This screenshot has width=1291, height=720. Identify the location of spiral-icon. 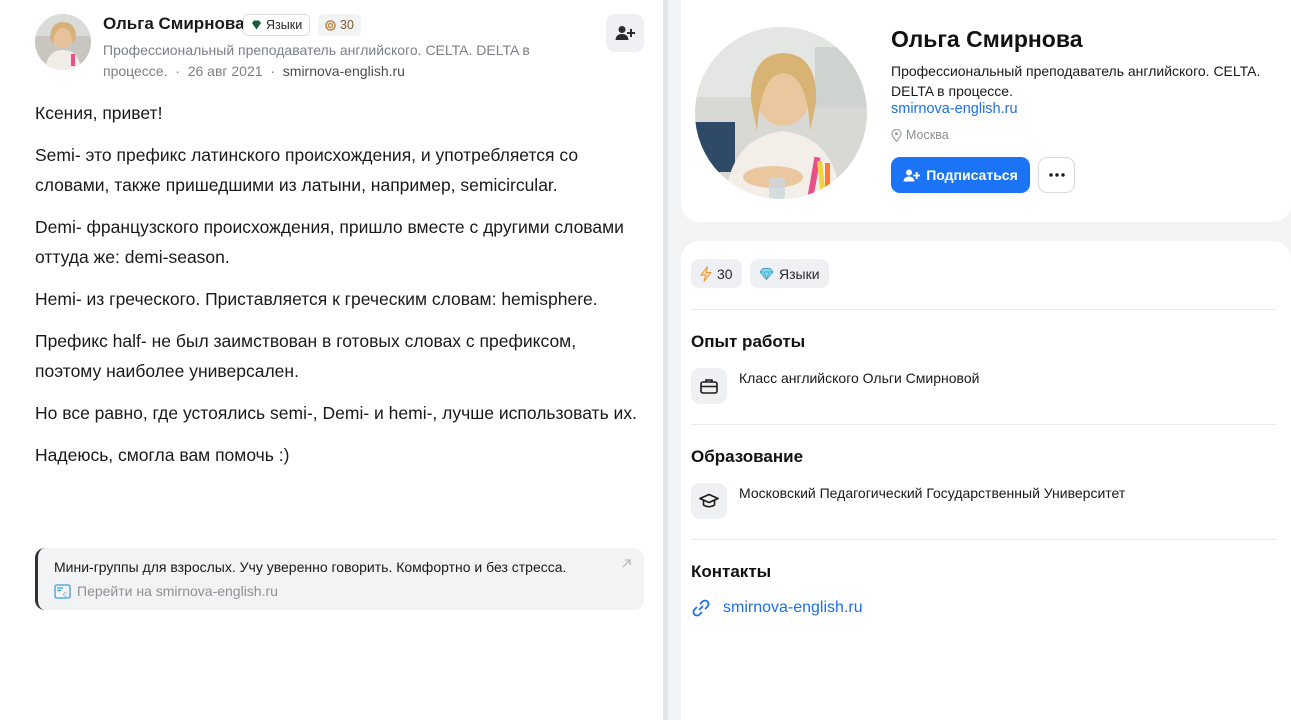
(330, 25).